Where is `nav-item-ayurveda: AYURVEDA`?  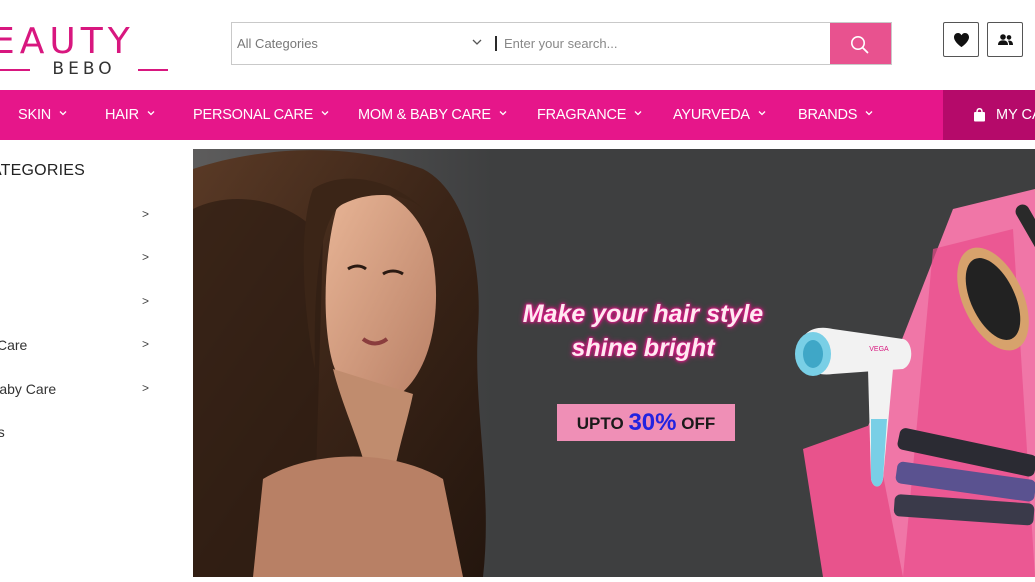 nav-item-ayurveda: AYURVEDA is located at coordinates (719, 115).